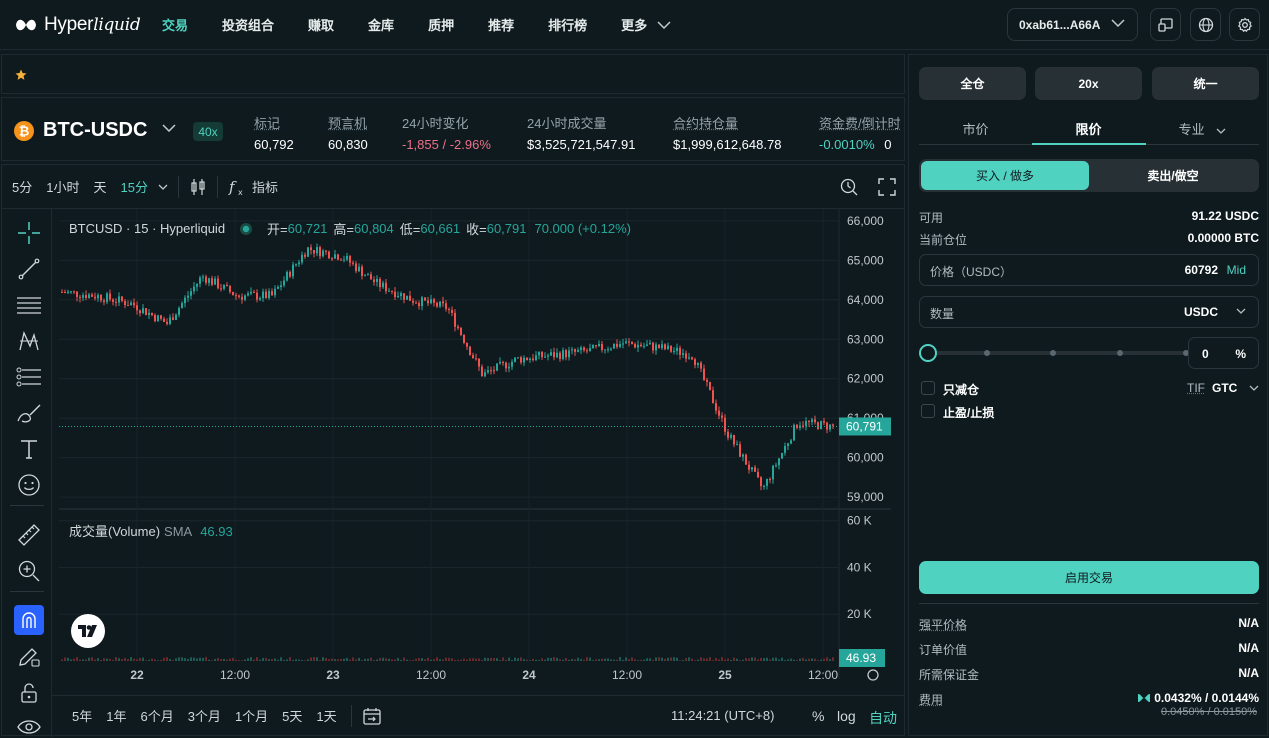  What do you see at coordinates (1089, 270) in the screenshot?
I see `price-input: 价格（USDC） 60792 Mid` at bounding box center [1089, 270].